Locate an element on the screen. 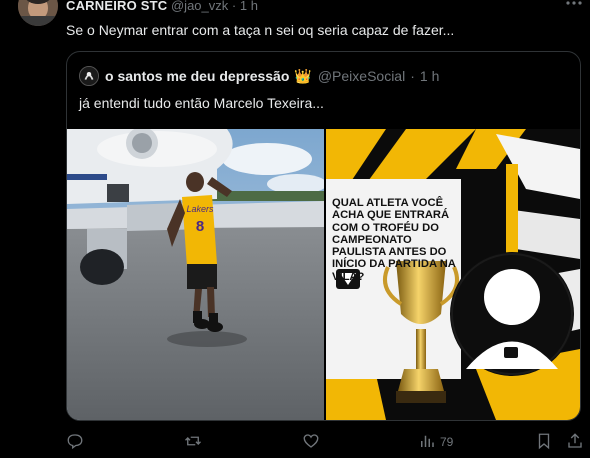 The width and height of the screenshot is (590, 458). retweet-button is located at coordinates (193, 442).